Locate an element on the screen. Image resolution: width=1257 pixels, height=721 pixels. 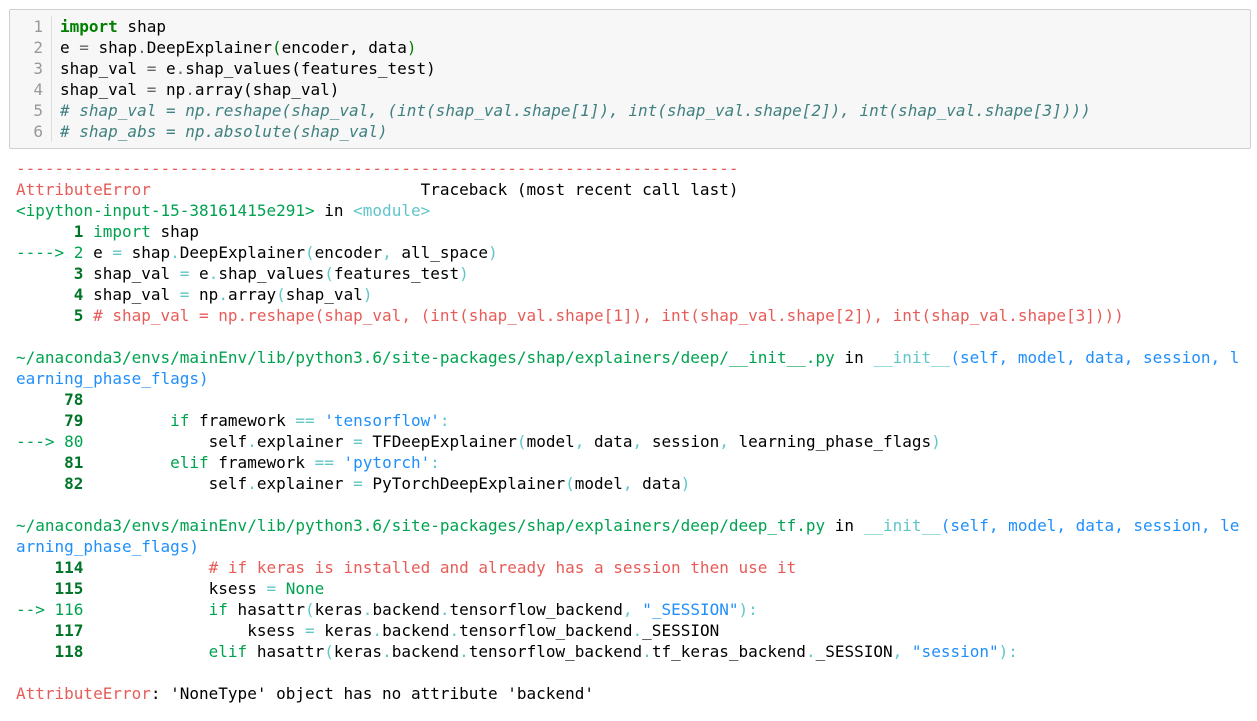
traceback-line: 78 is located at coordinates (55, 399).